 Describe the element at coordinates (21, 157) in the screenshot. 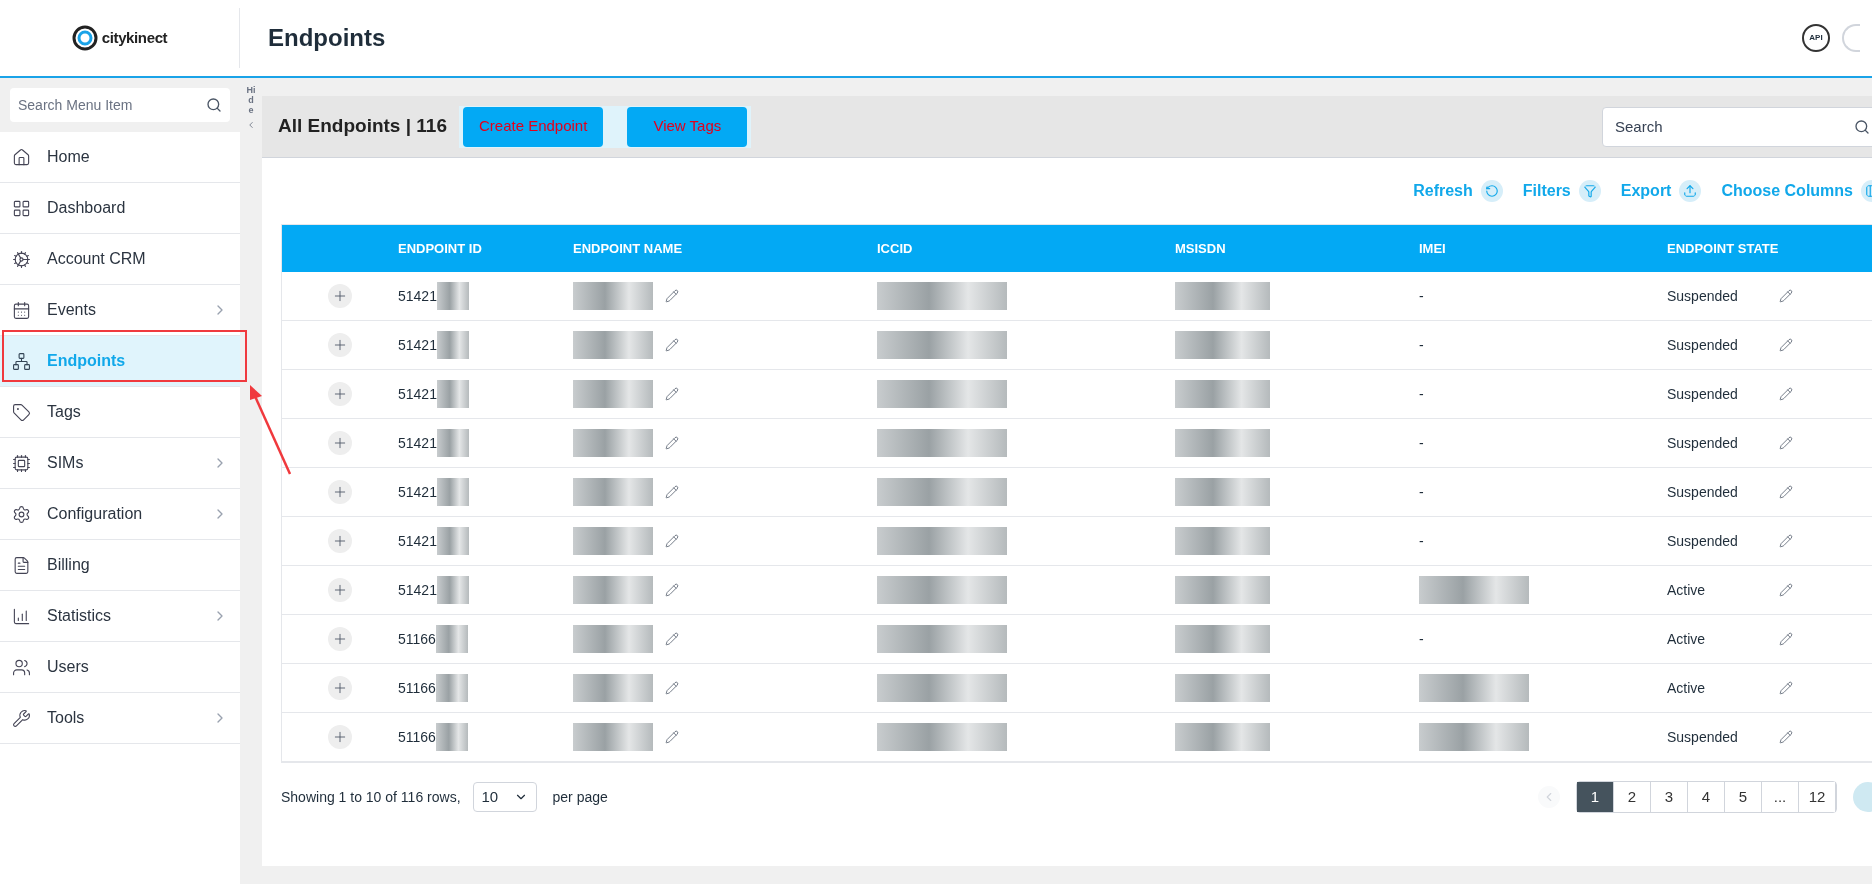

I see `house-icon` at that location.